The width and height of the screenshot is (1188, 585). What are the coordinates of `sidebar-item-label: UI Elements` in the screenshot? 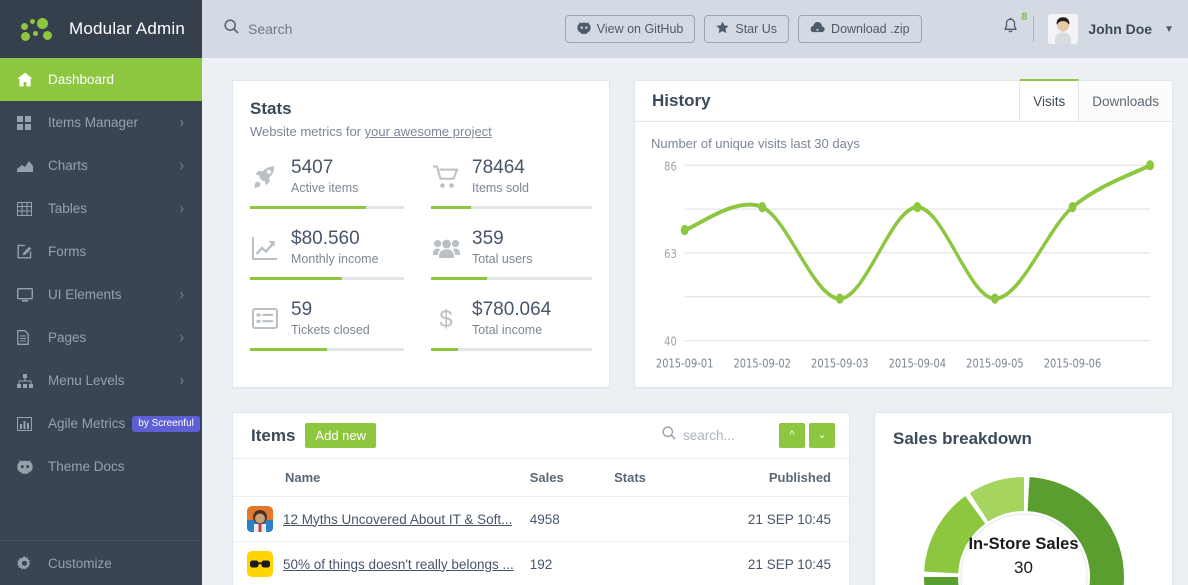 It's located at (85, 294).